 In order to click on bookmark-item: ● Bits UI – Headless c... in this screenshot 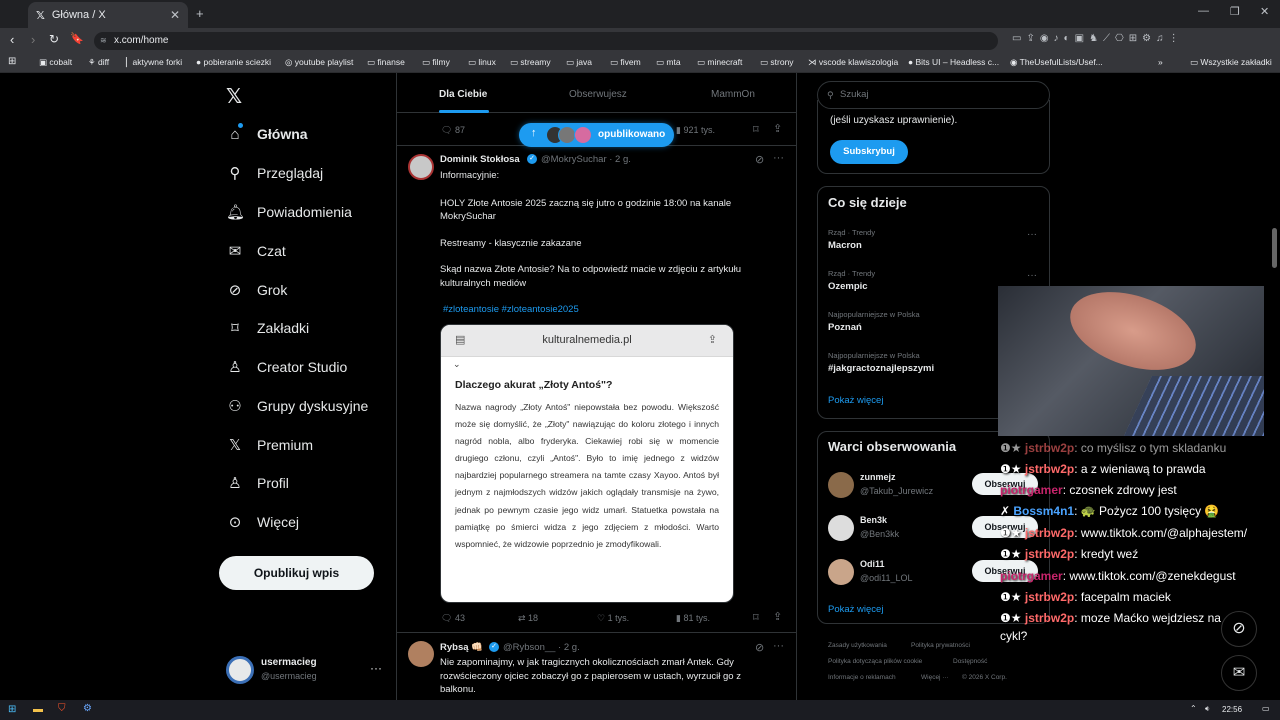, I will do `click(953, 62)`.